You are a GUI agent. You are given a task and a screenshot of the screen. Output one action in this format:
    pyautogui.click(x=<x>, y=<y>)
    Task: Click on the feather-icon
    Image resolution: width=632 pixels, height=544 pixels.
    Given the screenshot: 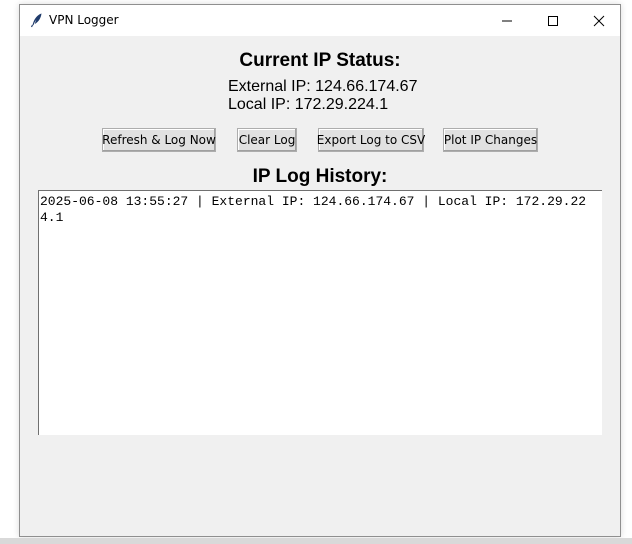 What is the action you would take?
    pyautogui.click(x=37, y=20)
    